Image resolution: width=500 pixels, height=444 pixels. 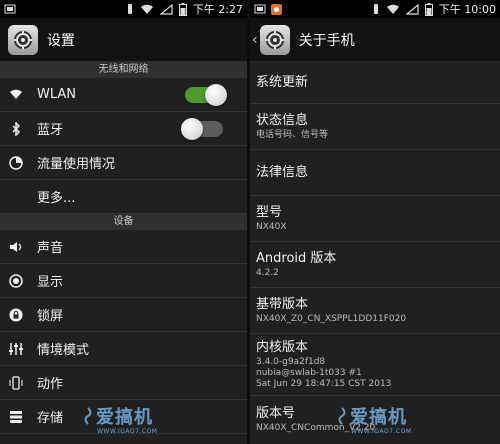 I want to click on about-item-legal: 法律信息, so click(x=375, y=173).